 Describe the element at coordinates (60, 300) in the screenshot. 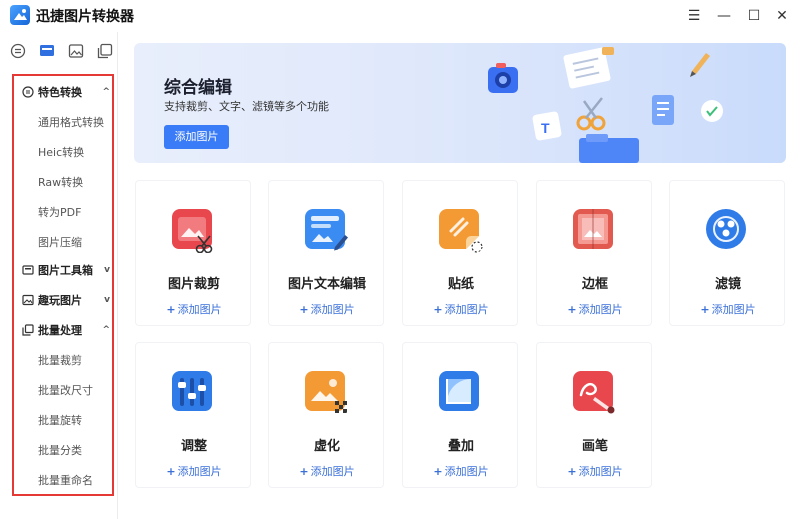

I see `sidebar-group-label: 趣玩图片` at that location.